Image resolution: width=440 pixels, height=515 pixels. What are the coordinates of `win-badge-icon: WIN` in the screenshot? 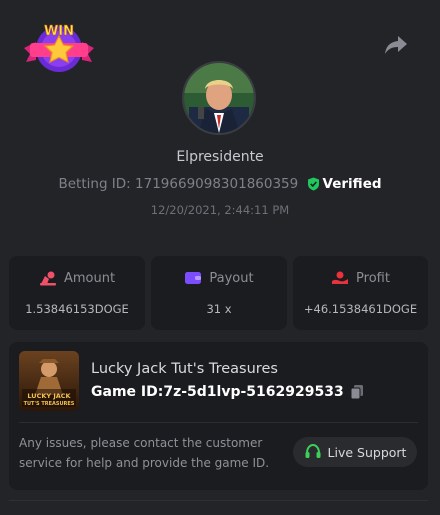 It's located at (59, 46).